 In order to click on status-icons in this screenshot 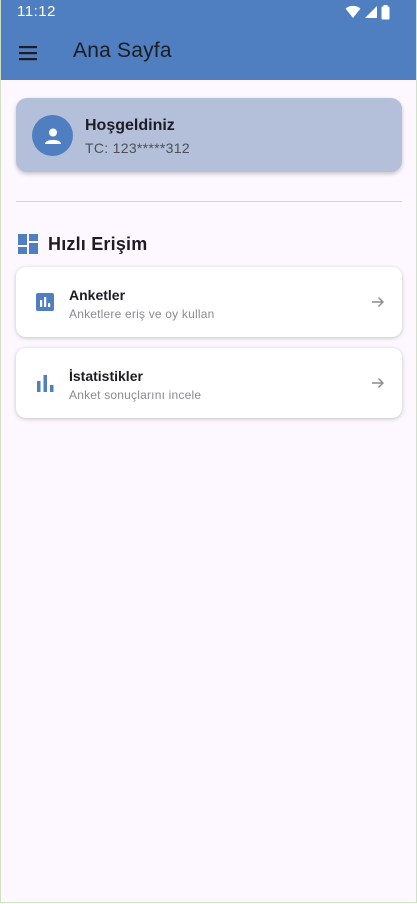, I will do `click(367, 12)`.